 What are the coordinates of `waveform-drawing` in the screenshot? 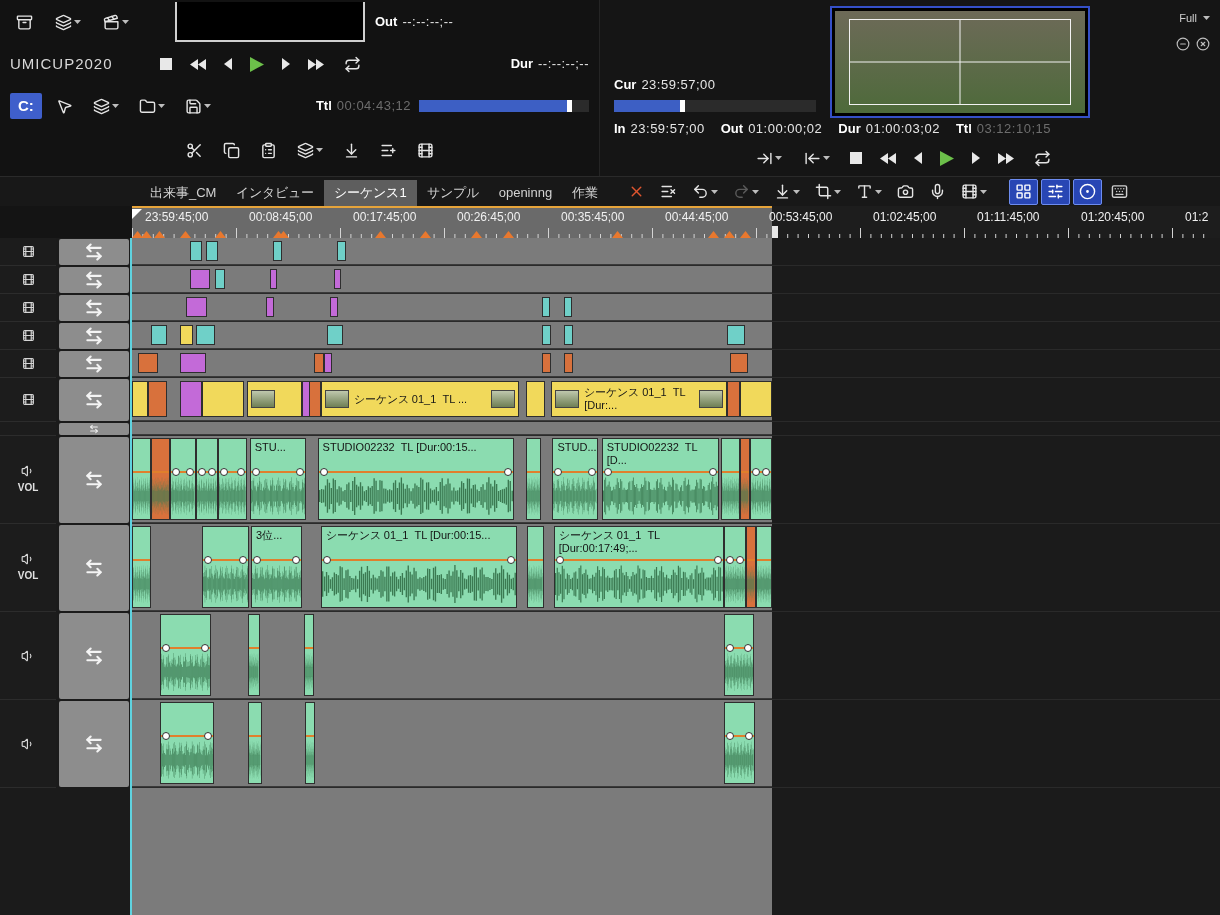 It's located at (233, 492).